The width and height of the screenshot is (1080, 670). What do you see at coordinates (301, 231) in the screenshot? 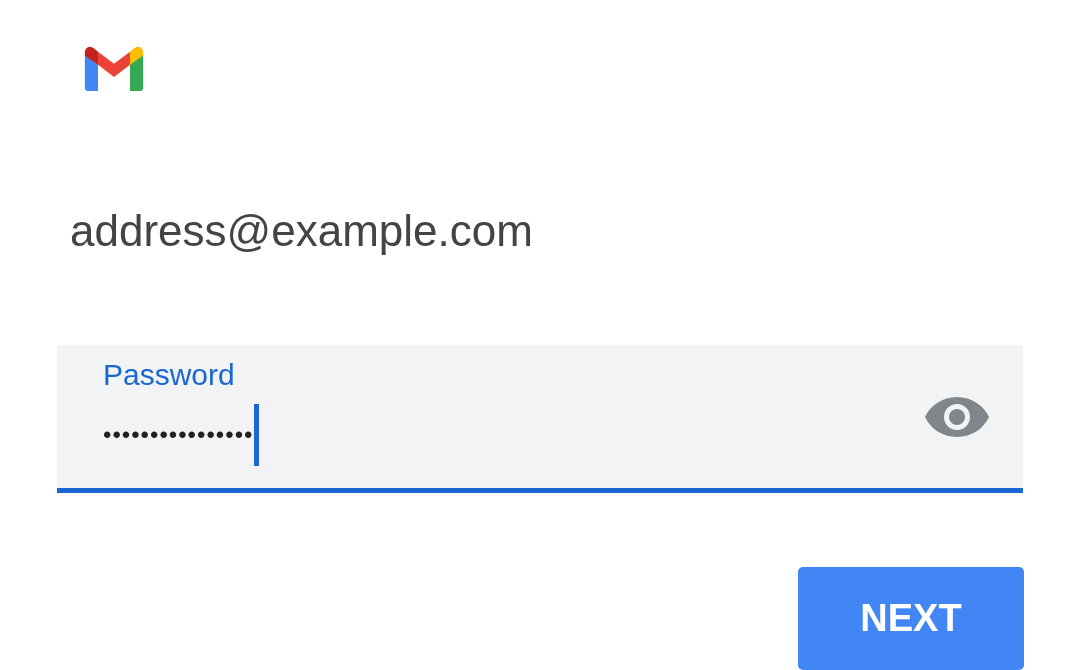
I see `account-email: address@example.com` at bounding box center [301, 231].